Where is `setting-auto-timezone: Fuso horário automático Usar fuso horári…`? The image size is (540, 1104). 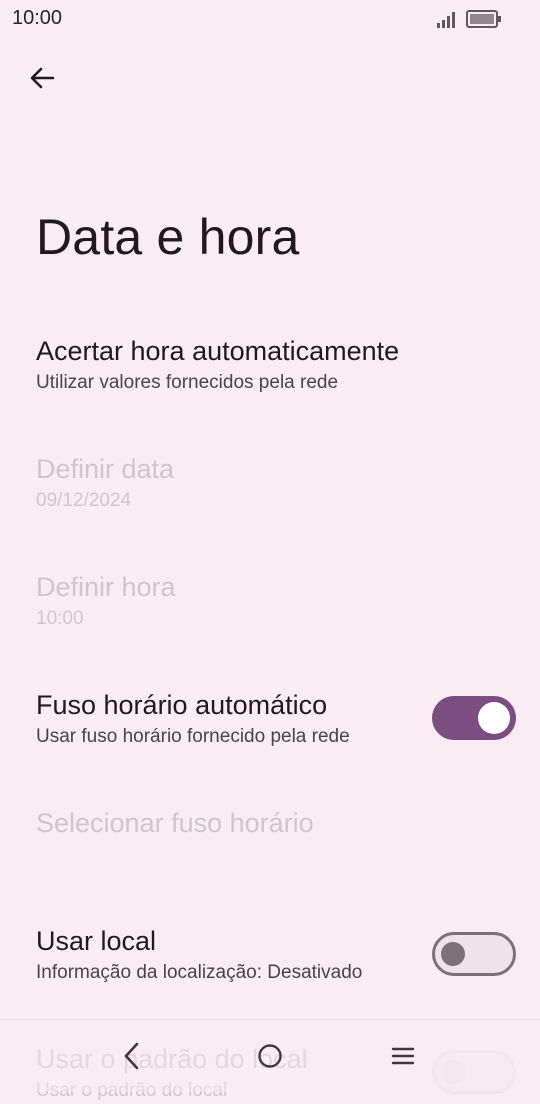
setting-auto-timezone: Fuso horário automático Usar fuso horári… is located at coordinates (223, 719).